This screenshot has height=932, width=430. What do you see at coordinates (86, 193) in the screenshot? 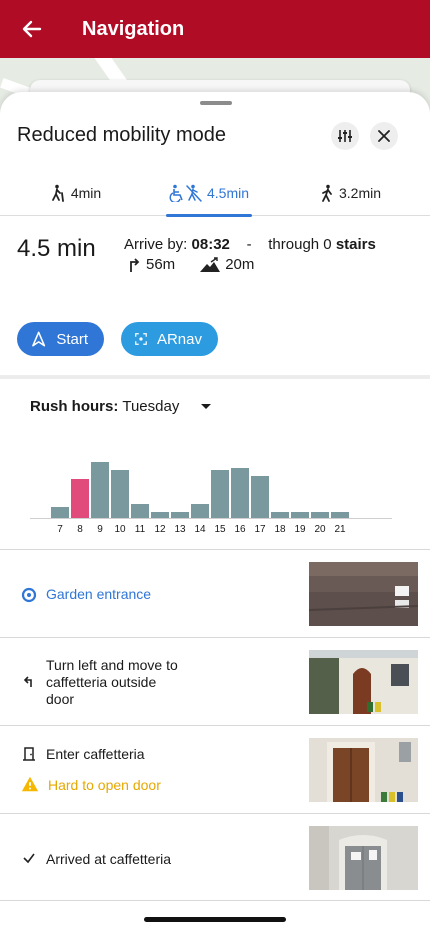
I see `tab-cane-label: 4min` at bounding box center [86, 193].